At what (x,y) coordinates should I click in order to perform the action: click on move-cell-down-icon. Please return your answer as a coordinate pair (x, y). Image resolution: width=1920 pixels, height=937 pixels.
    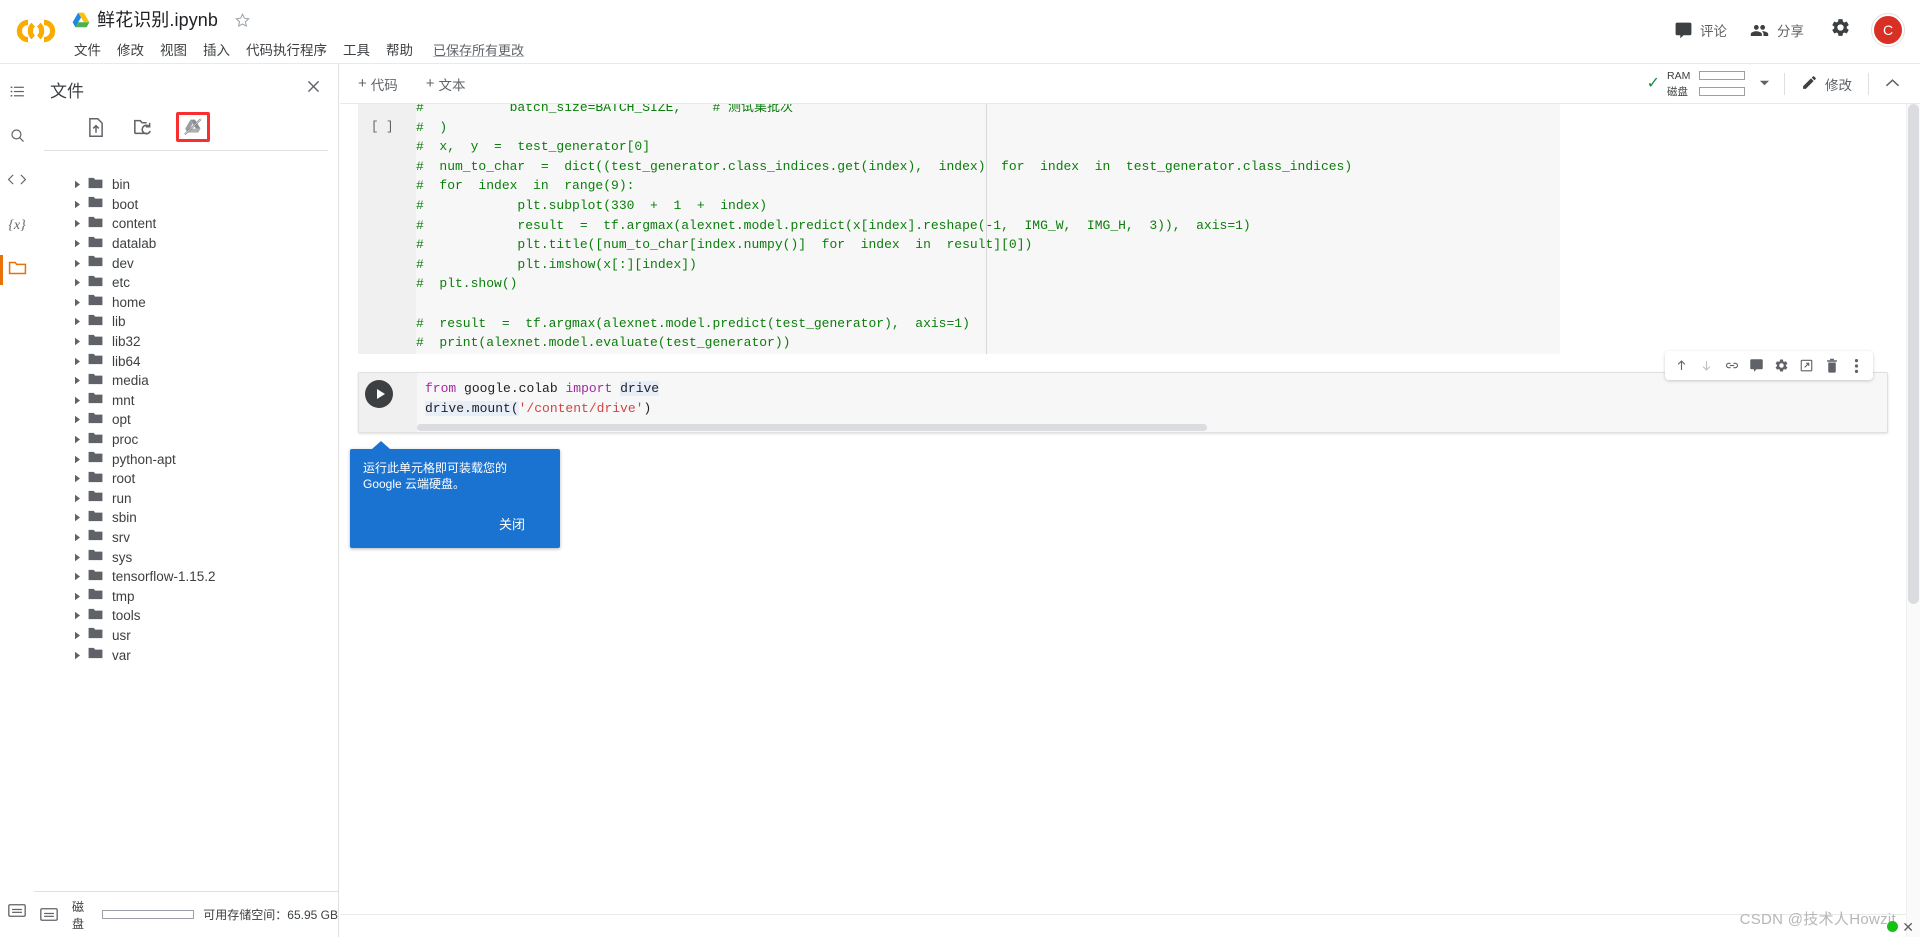
    Looking at the image, I should click on (1706, 365).